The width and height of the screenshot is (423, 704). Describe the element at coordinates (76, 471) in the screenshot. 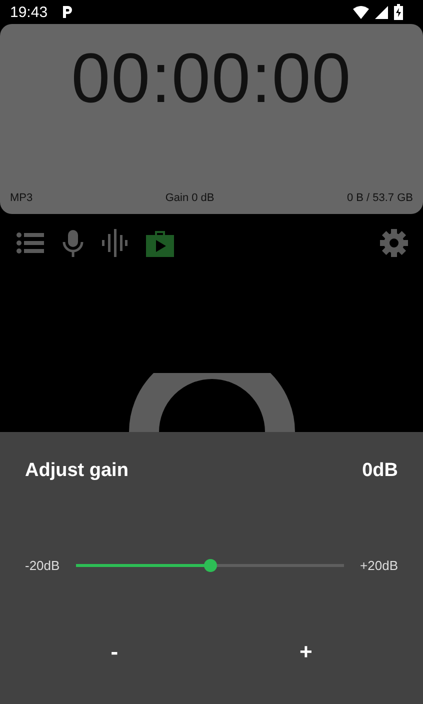

I see `sheet-title: Adjust gain` at that location.